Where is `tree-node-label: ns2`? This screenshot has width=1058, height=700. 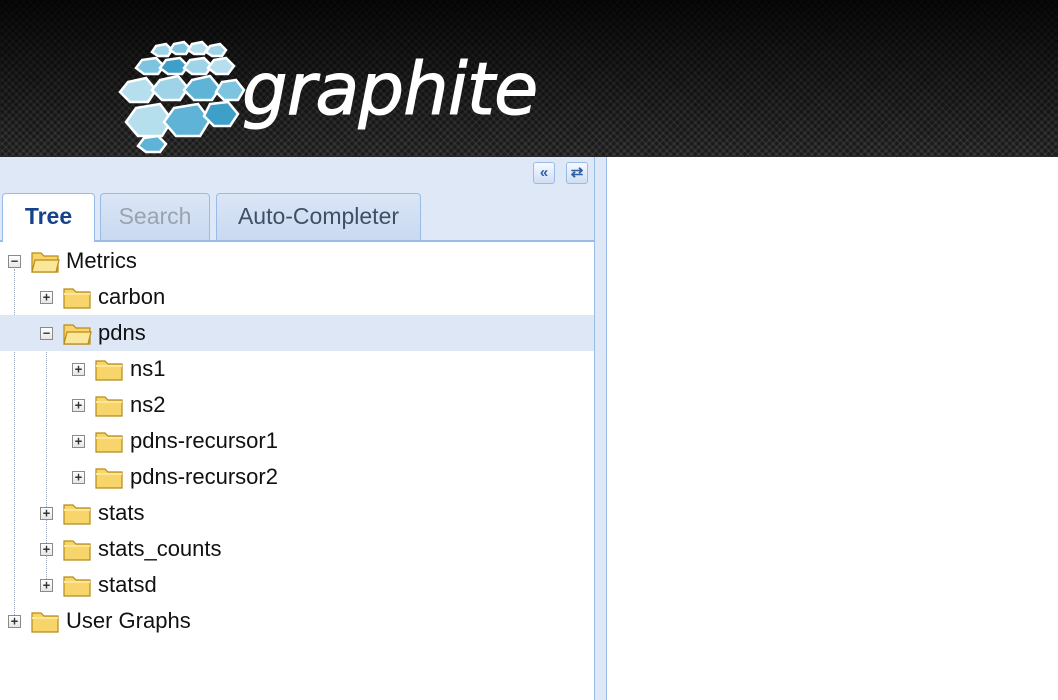 tree-node-label: ns2 is located at coordinates (148, 404).